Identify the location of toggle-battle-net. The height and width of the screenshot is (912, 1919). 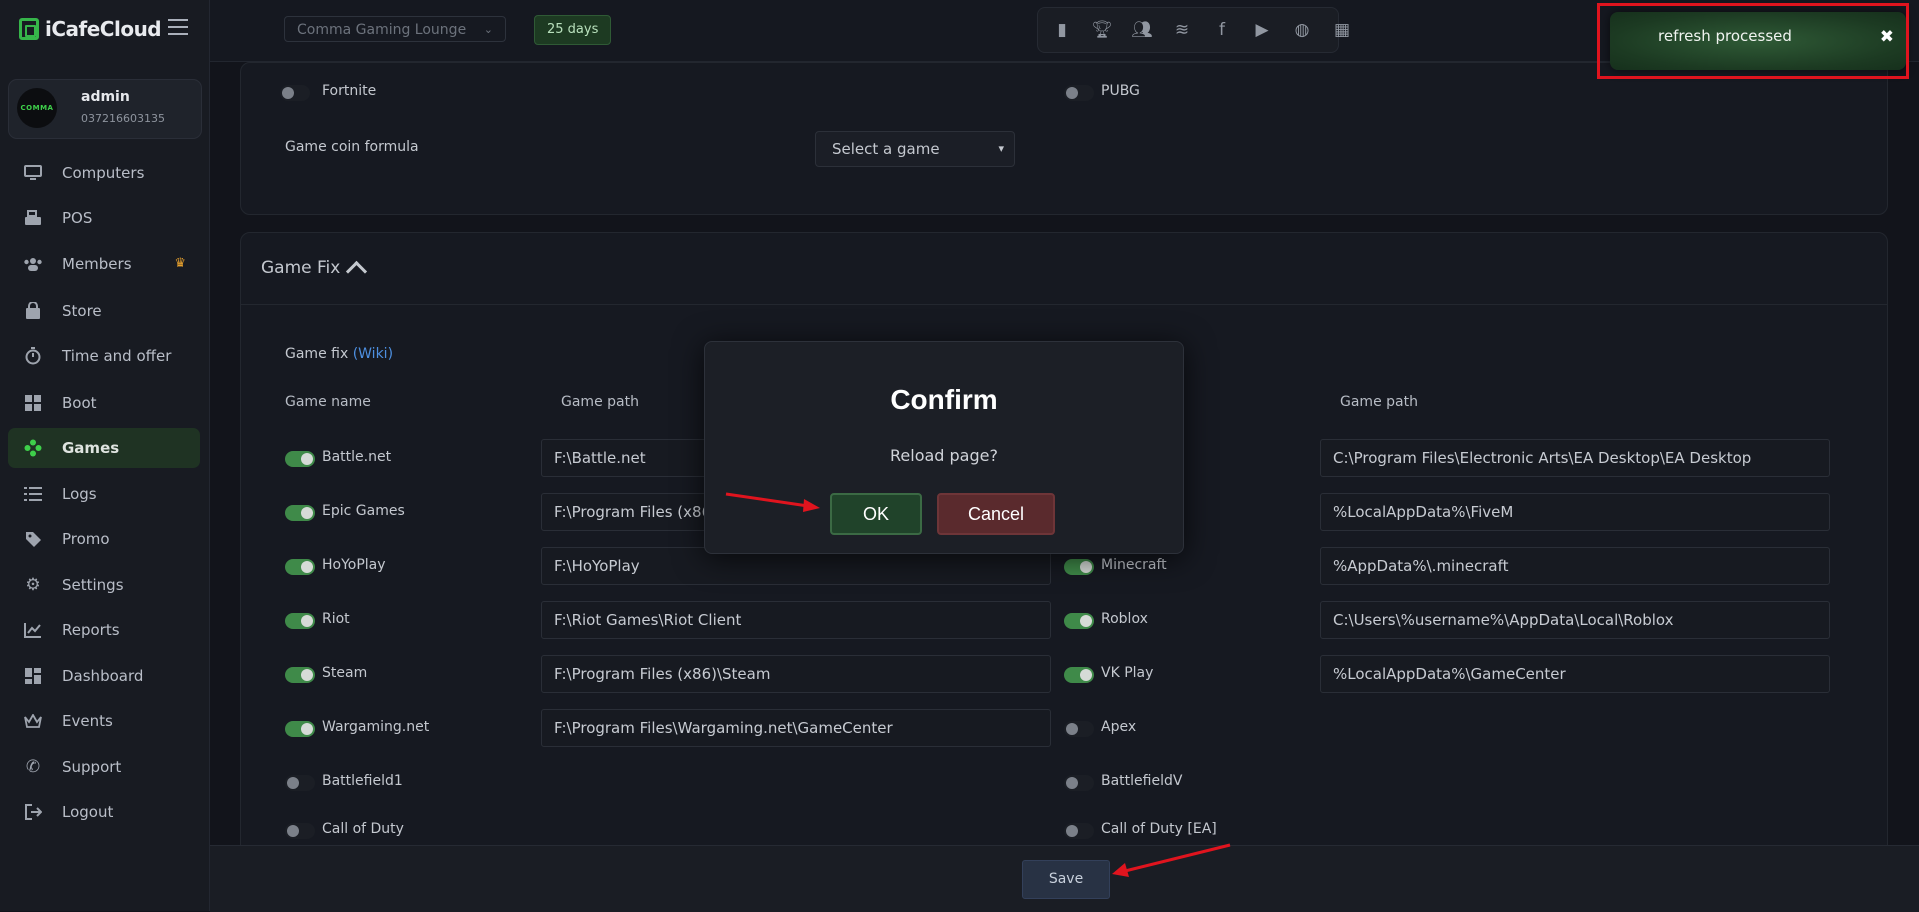
(300, 459).